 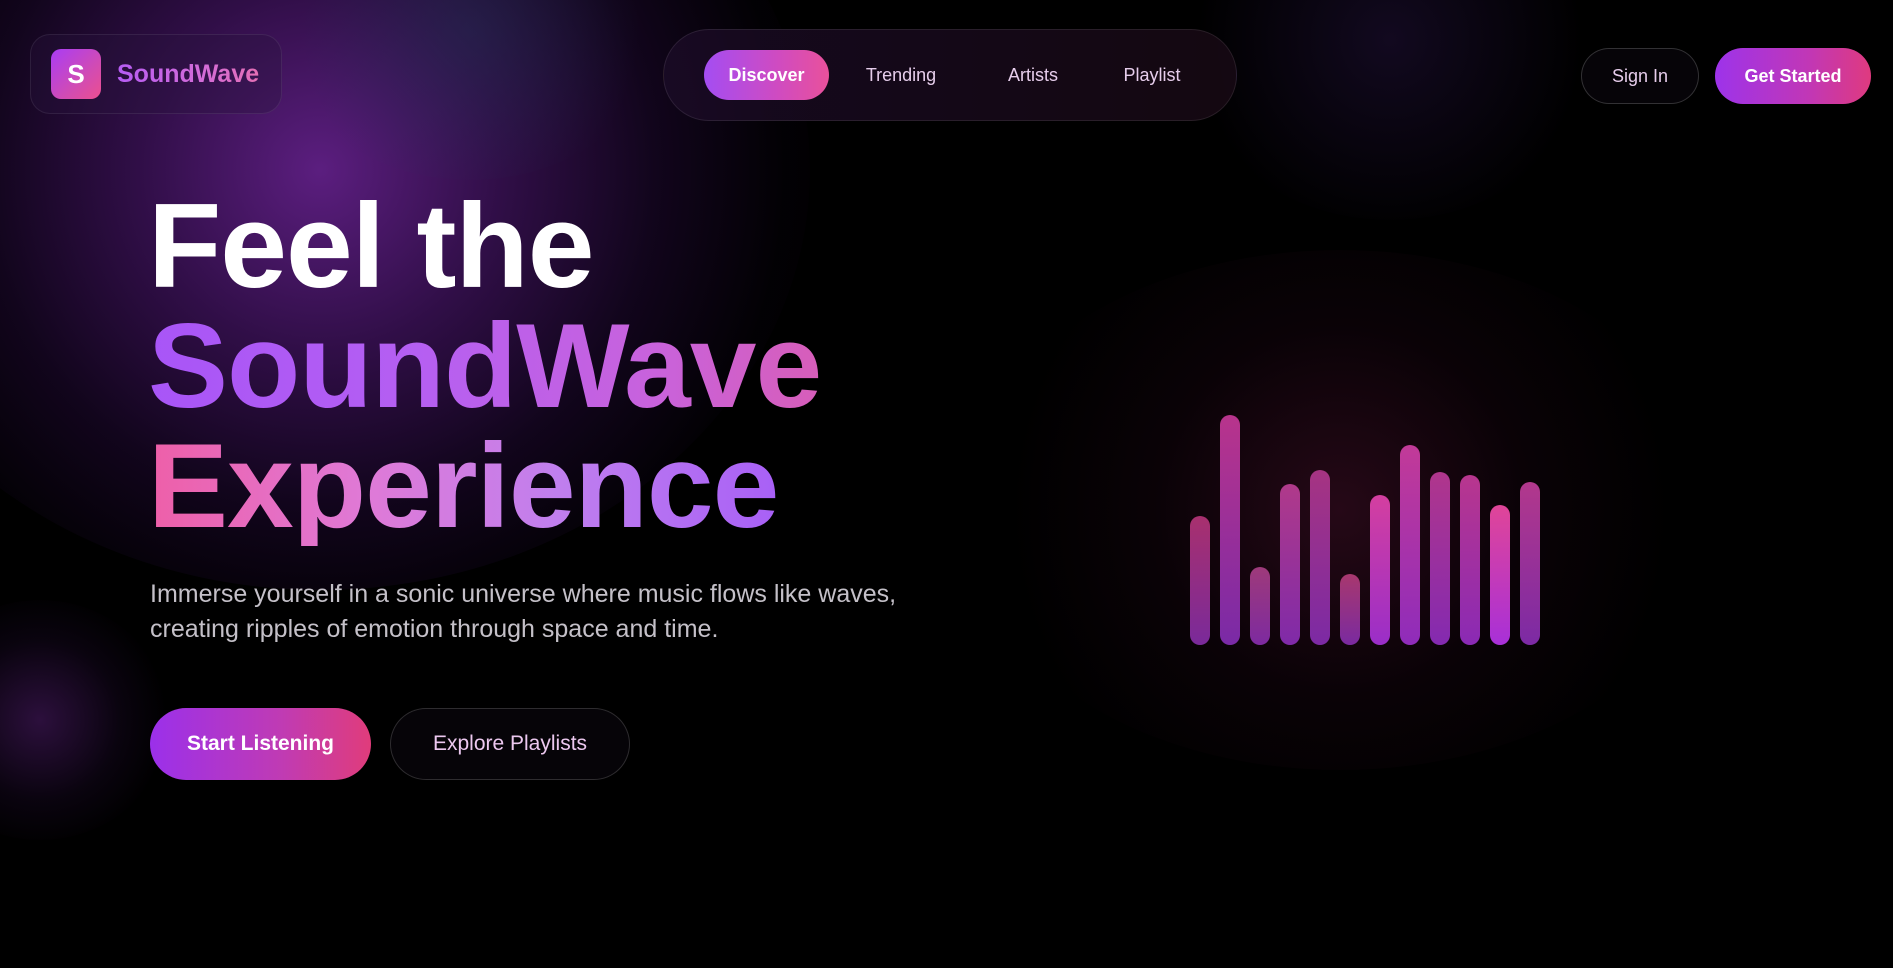 What do you see at coordinates (766, 75) in the screenshot?
I see `nav-item-discover: Discover` at bounding box center [766, 75].